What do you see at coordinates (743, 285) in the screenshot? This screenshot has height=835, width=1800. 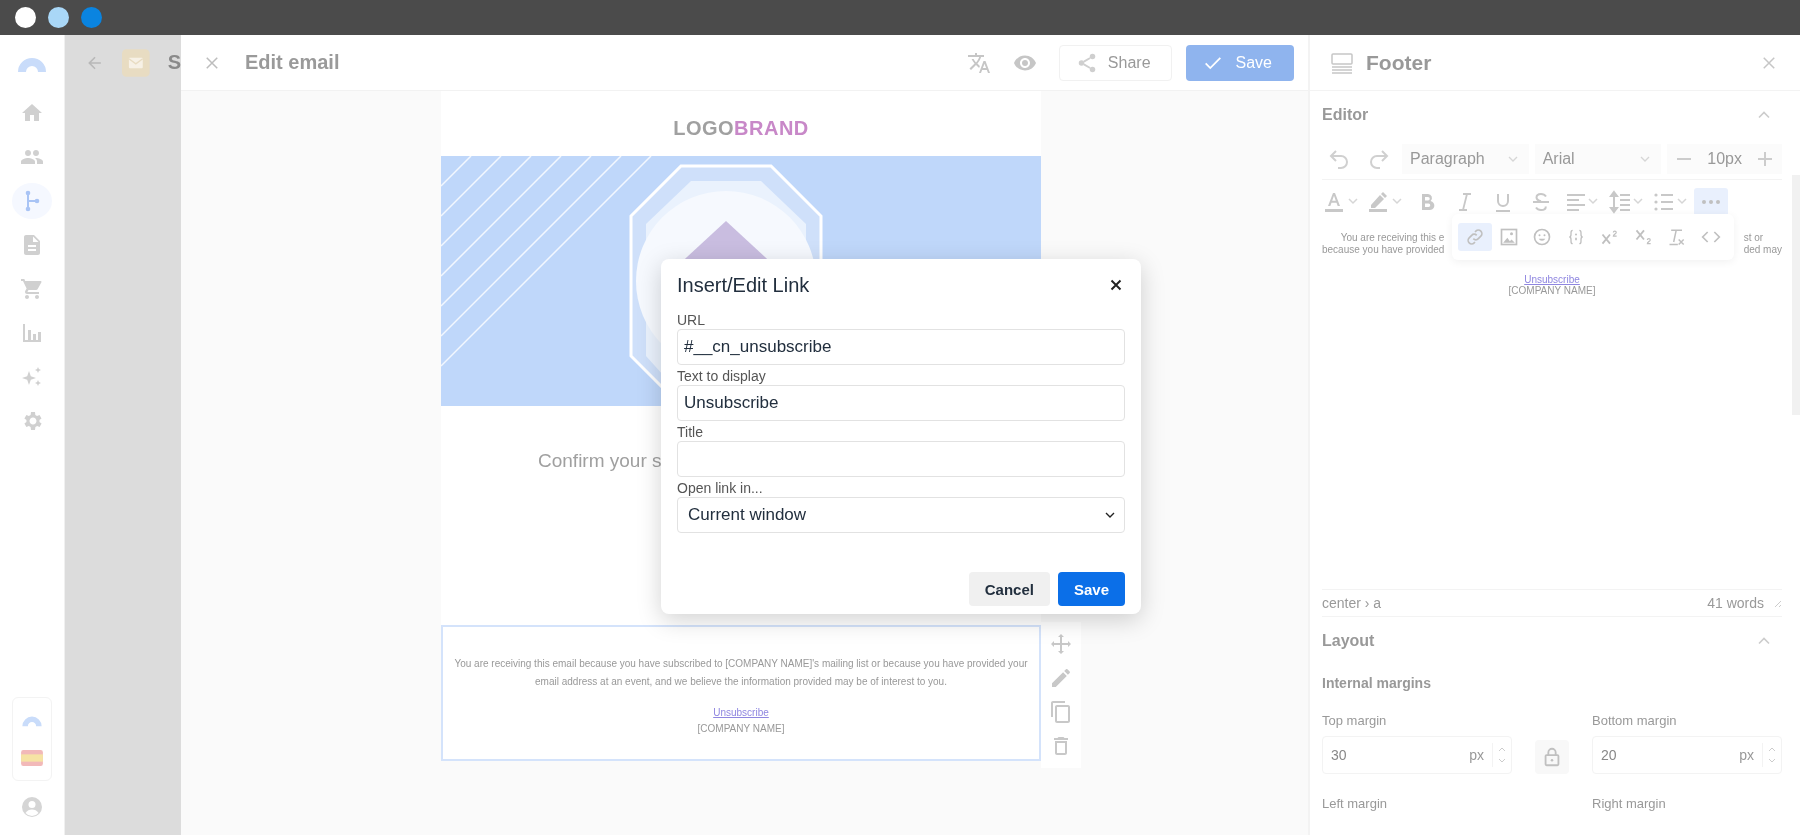 I see `dialog-title: Insert/Edit Link` at bounding box center [743, 285].